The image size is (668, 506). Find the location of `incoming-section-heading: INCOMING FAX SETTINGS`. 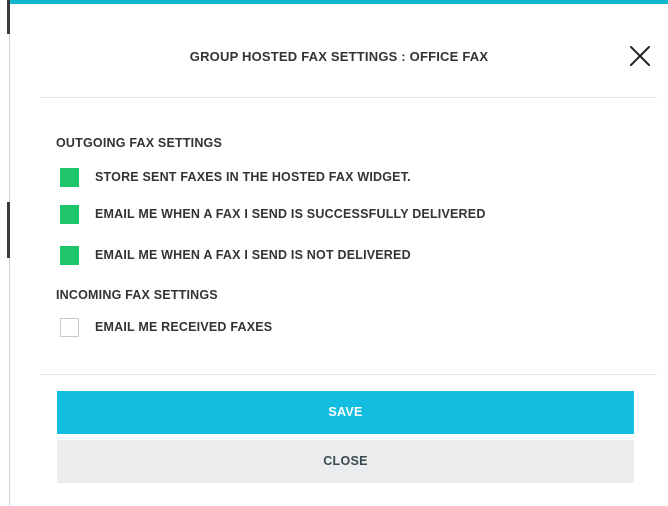

incoming-section-heading: INCOMING FAX SETTINGS is located at coordinates (137, 295).